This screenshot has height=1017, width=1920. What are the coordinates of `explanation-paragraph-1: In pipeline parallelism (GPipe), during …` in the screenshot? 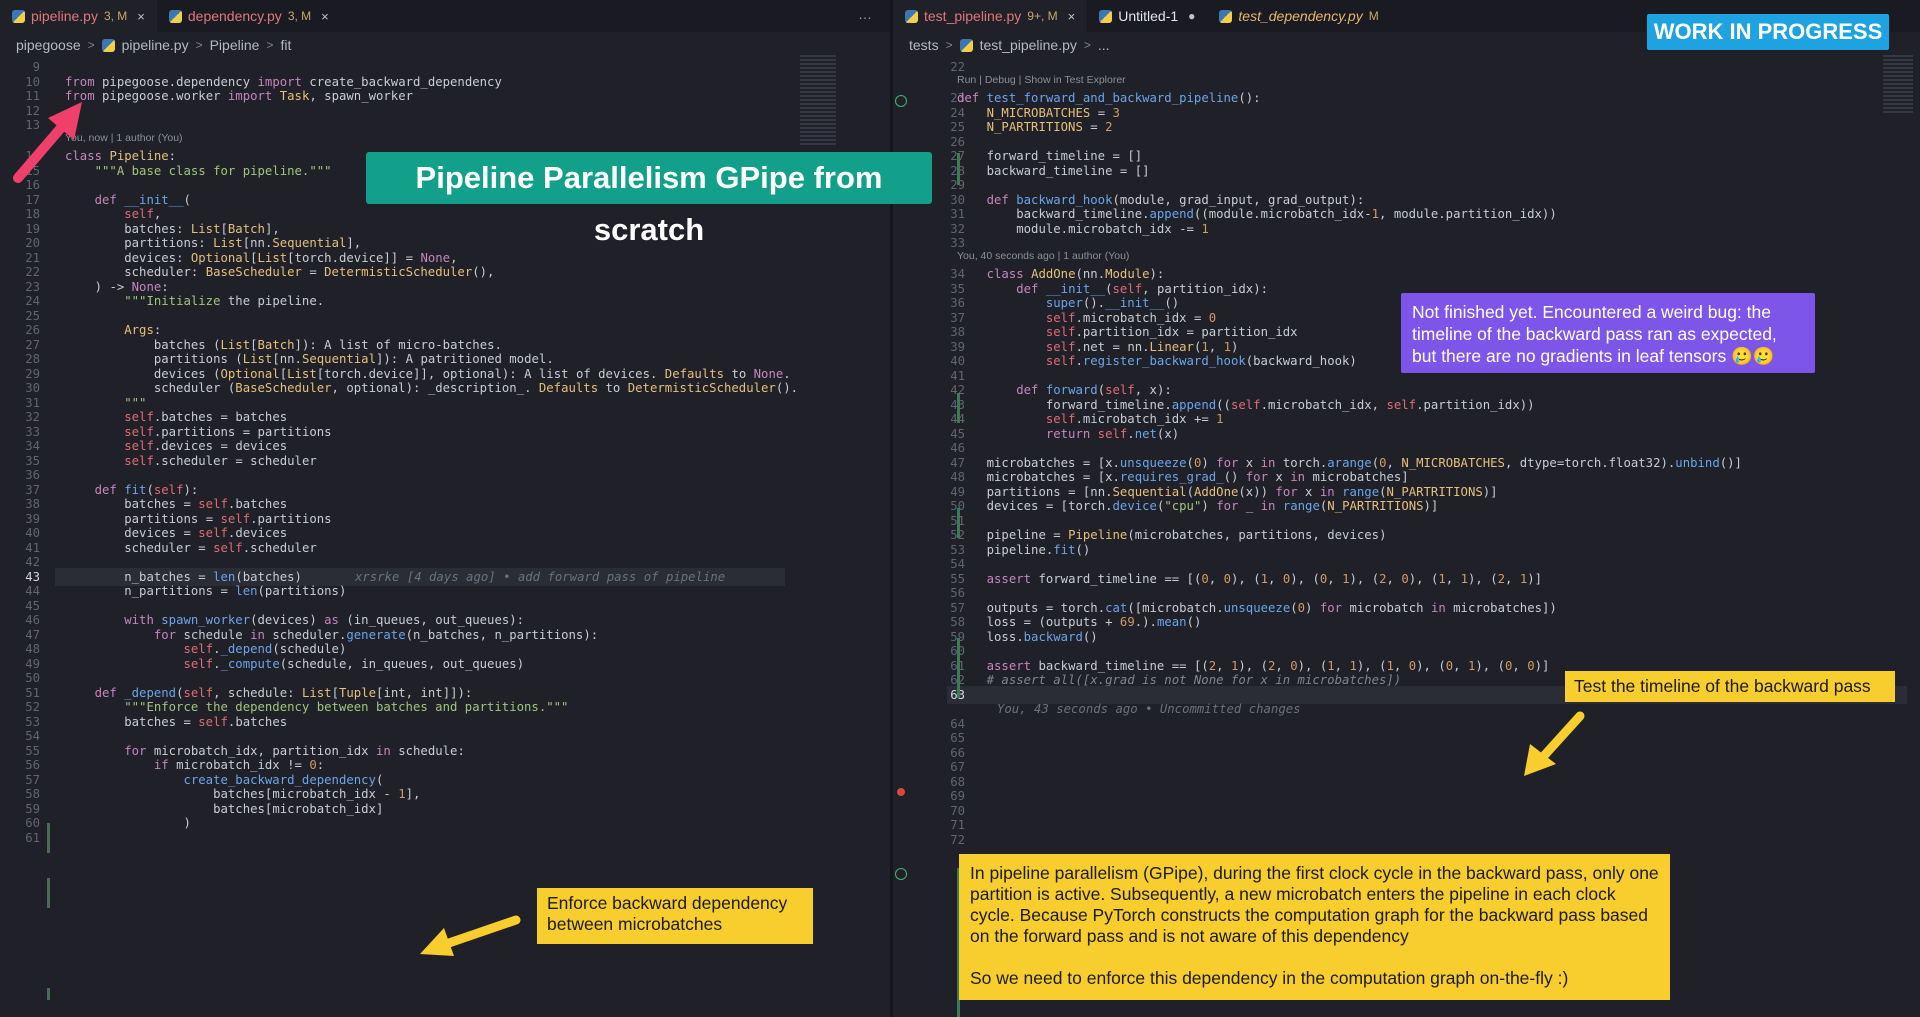 It's located at (1314, 904).